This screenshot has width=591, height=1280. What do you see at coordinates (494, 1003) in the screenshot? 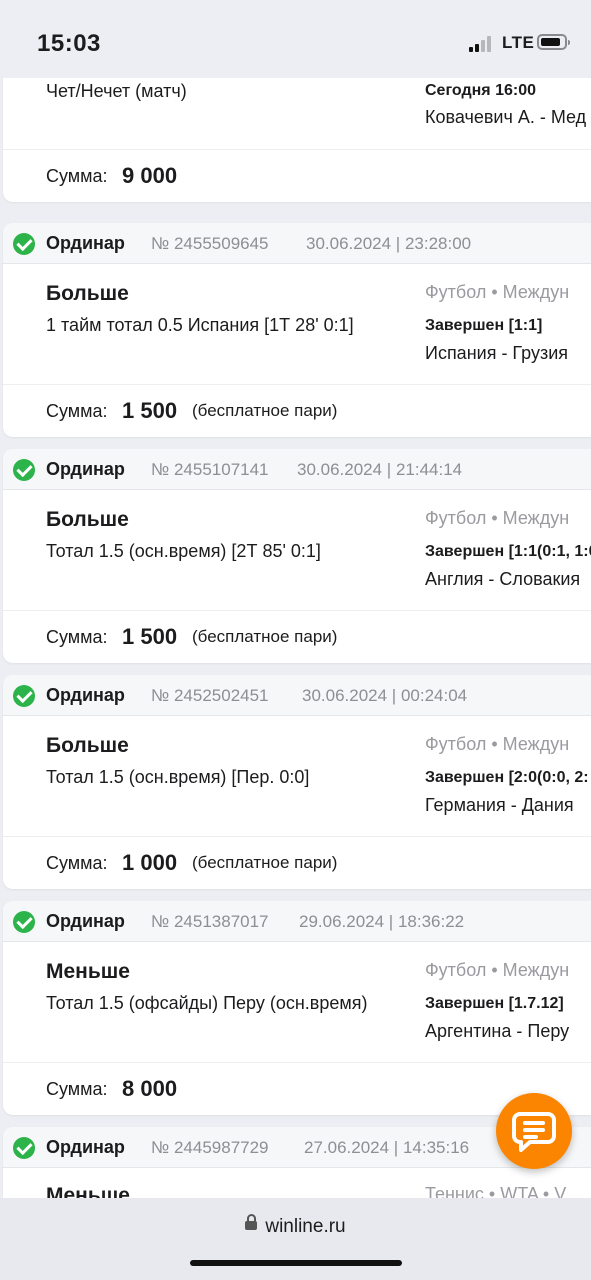
I see `bet-status: Завершен [1.7.12]` at bounding box center [494, 1003].